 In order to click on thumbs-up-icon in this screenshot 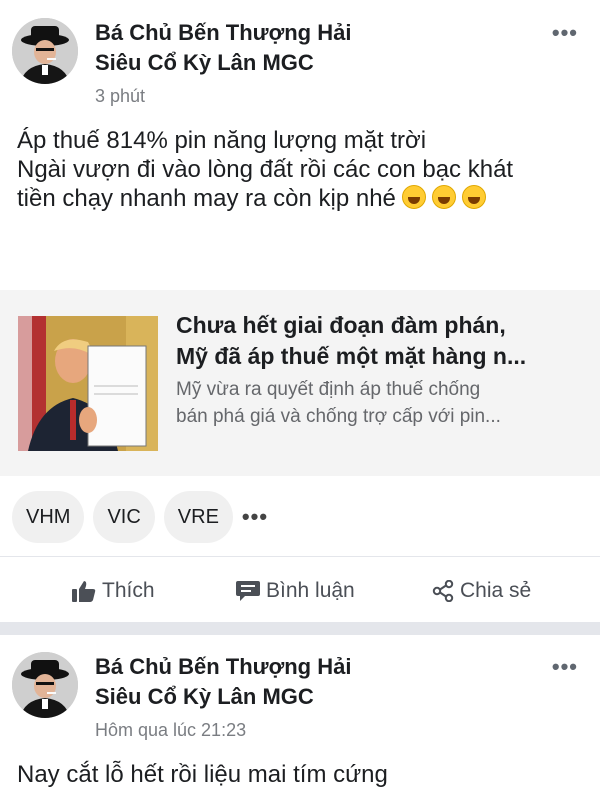, I will do `click(84, 591)`.